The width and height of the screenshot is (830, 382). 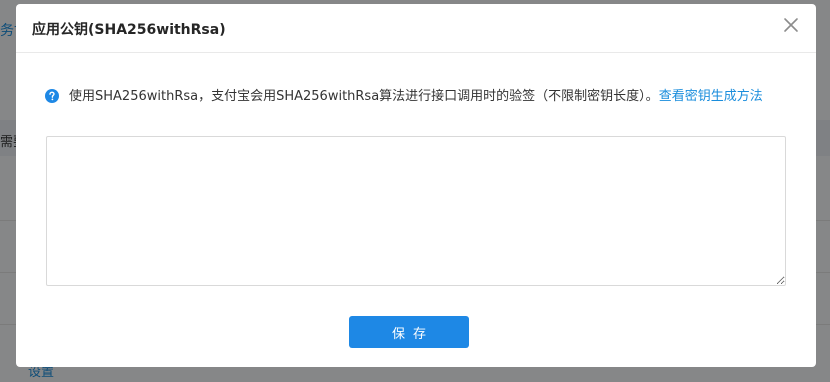 I want to click on save-button: 保存, so click(x=409, y=332).